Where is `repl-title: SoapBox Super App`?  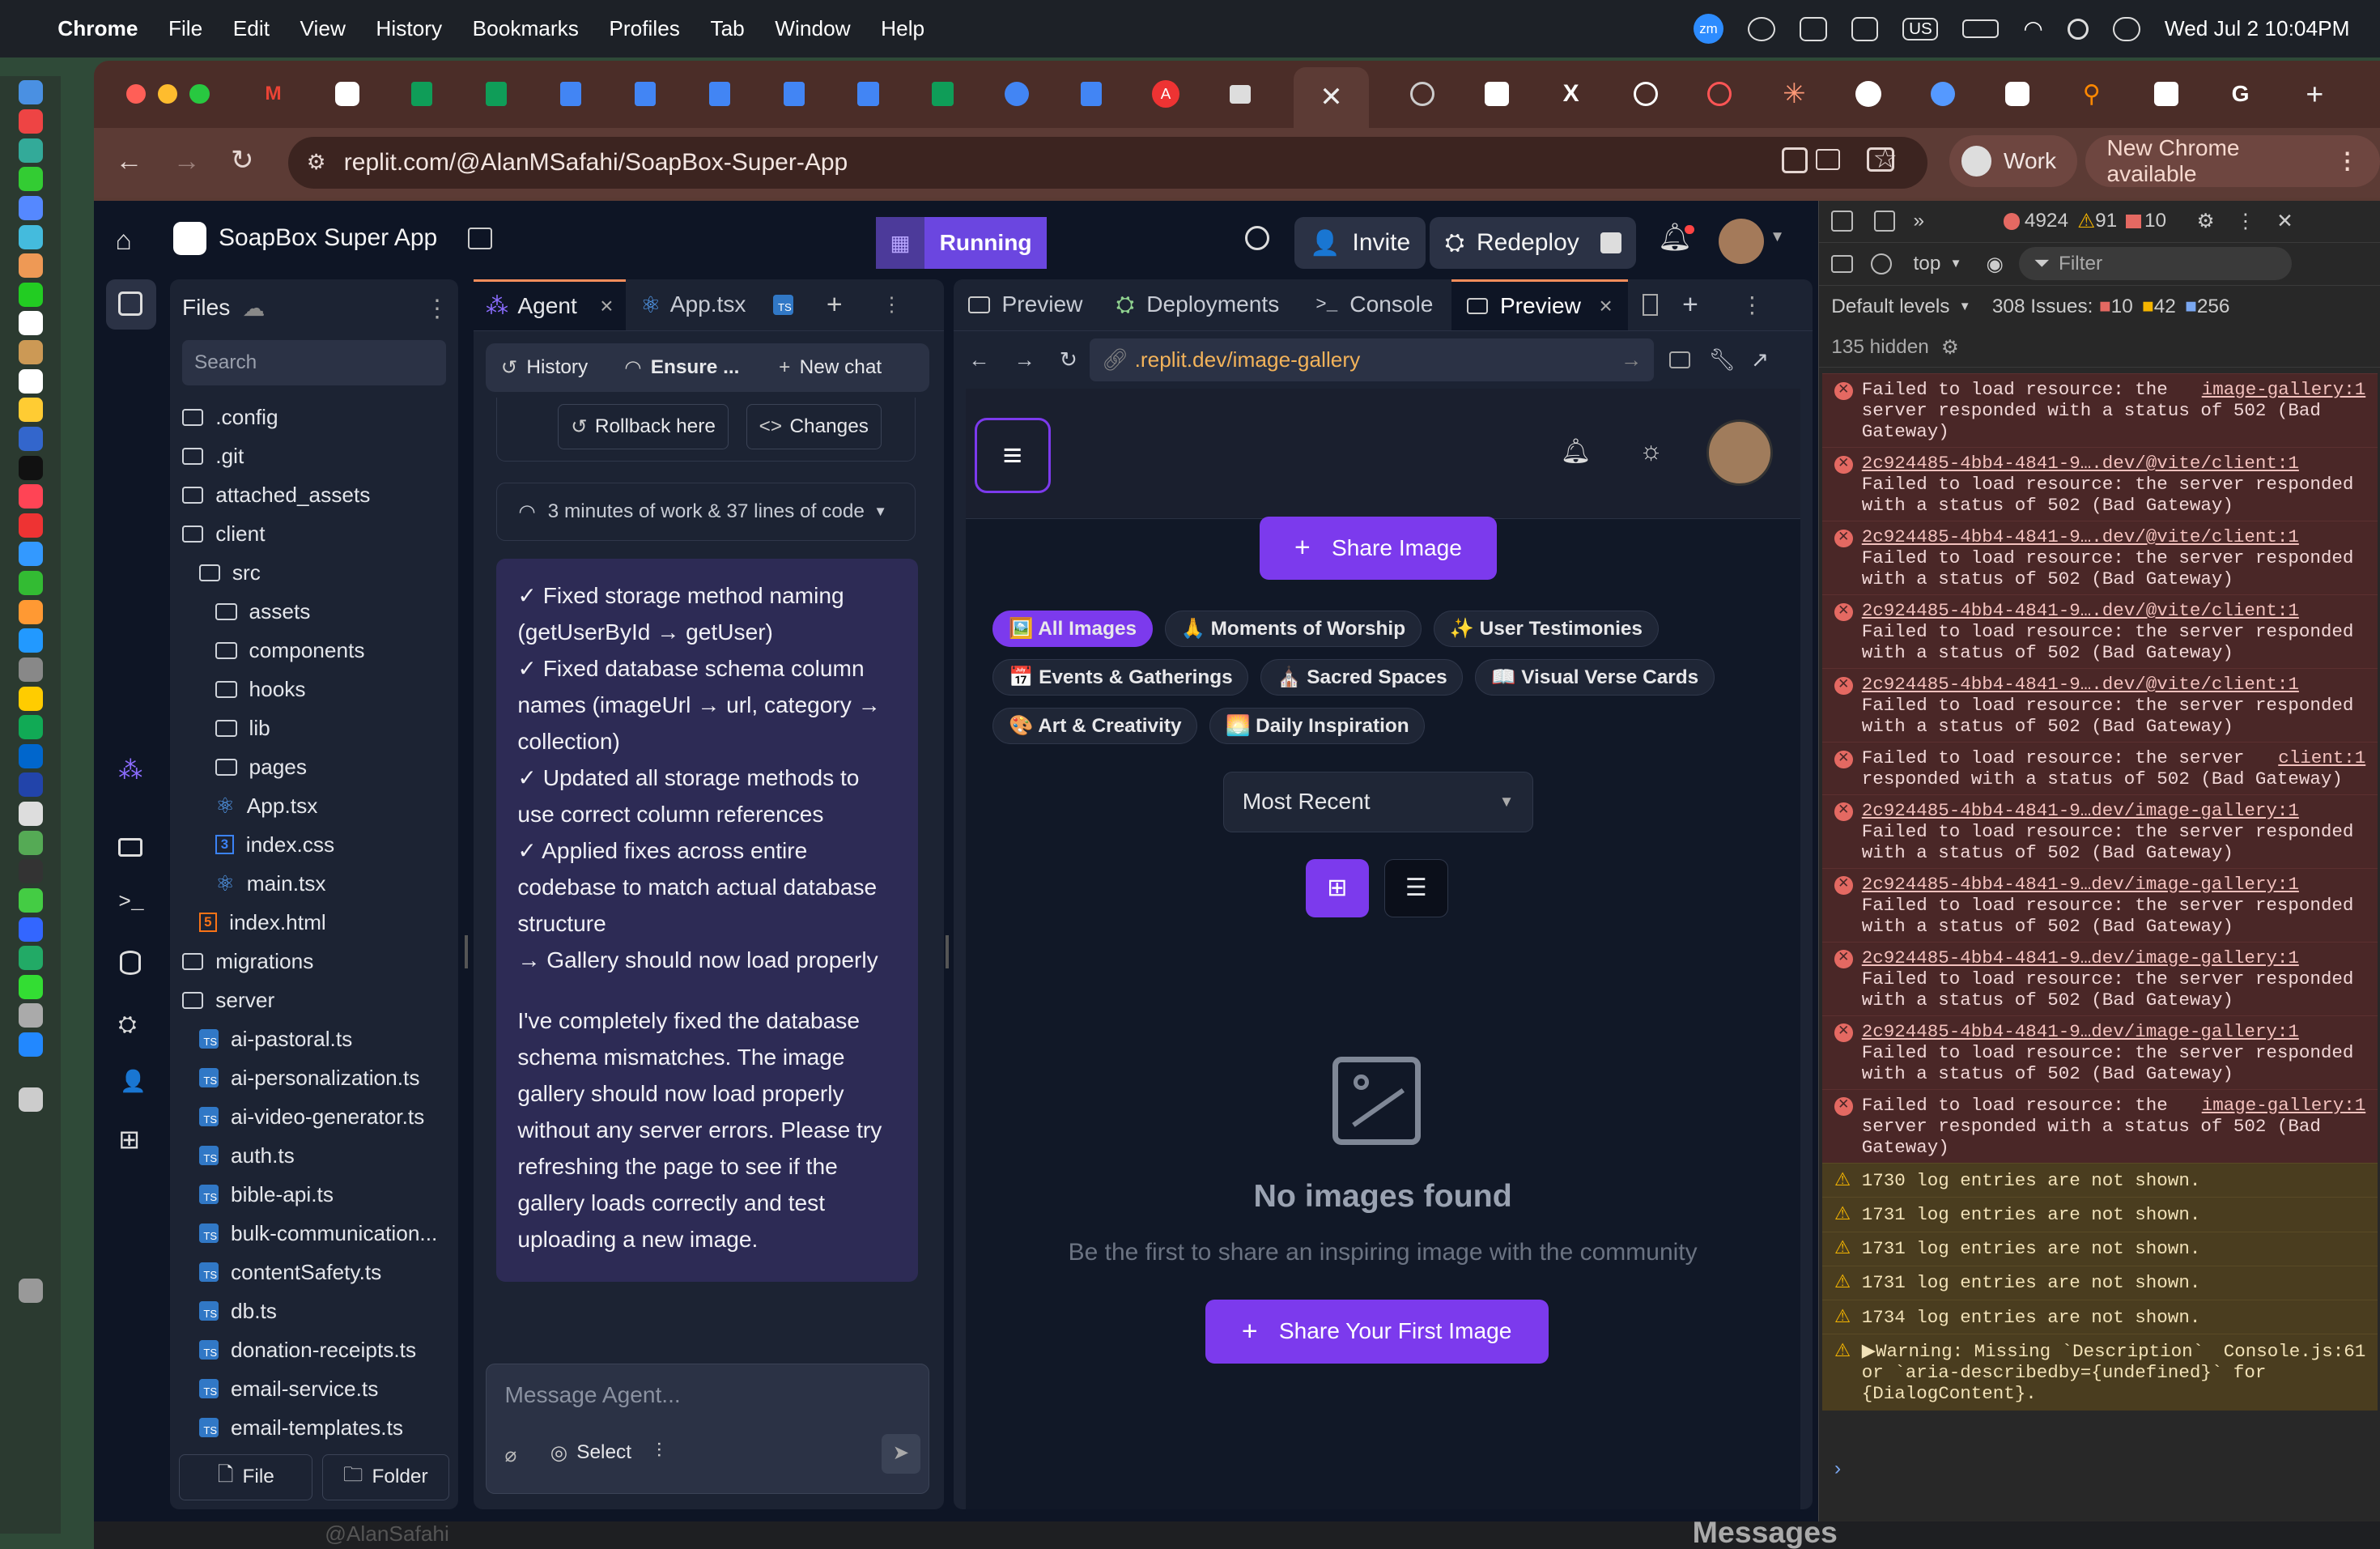 repl-title: SoapBox Super App is located at coordinates (332, 238).